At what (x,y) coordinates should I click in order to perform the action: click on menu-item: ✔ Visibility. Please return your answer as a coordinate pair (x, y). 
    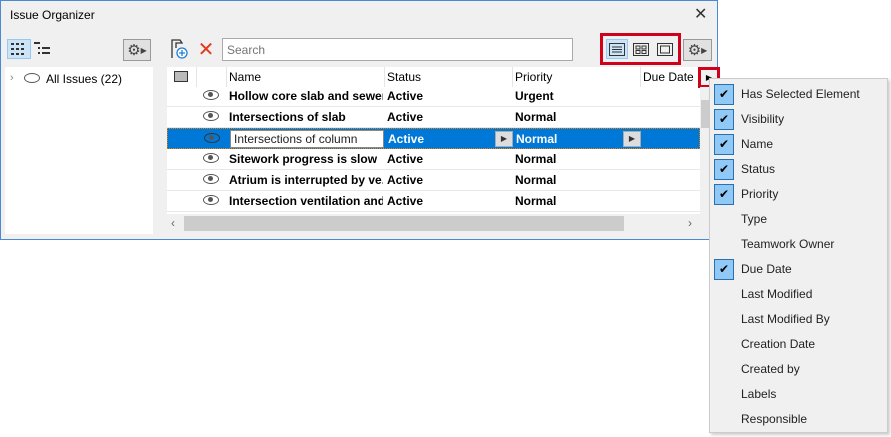
    Looking at the image, I should click on (798, 119).